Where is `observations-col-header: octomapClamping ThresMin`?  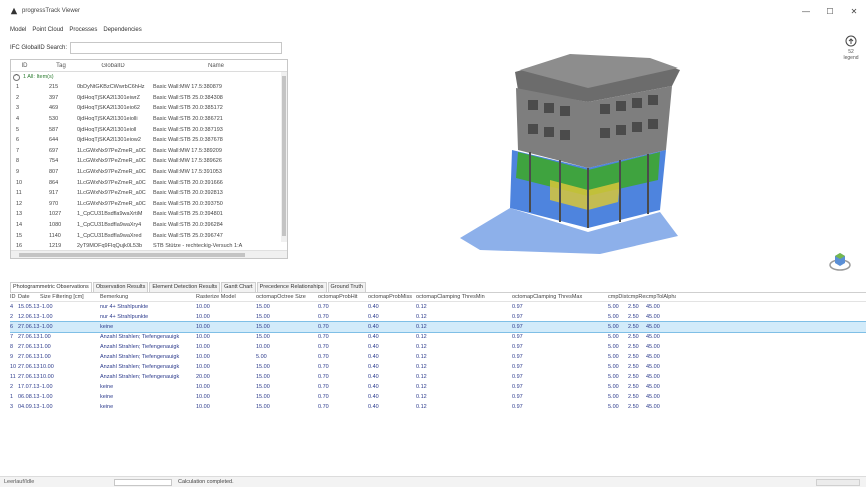 observations-col-header: octomapClamping ThresMin is located at coordinates (464, 297).